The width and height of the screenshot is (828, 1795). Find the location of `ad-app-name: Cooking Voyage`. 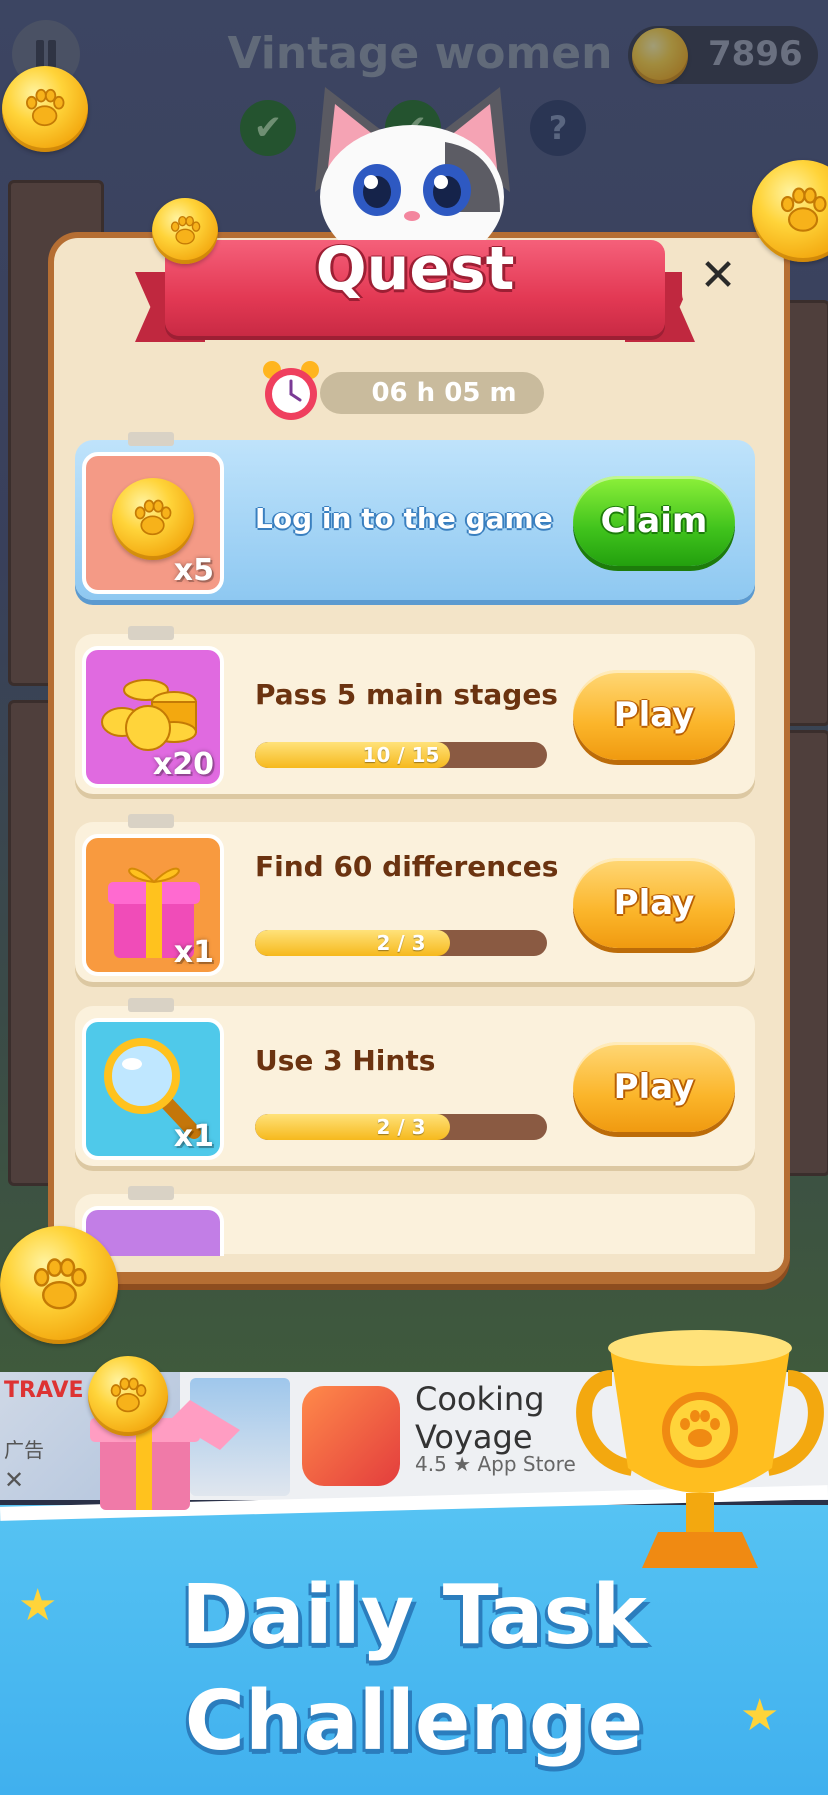

ad-app-name: Cooking Voyage is located at coordinates (480, 1418).